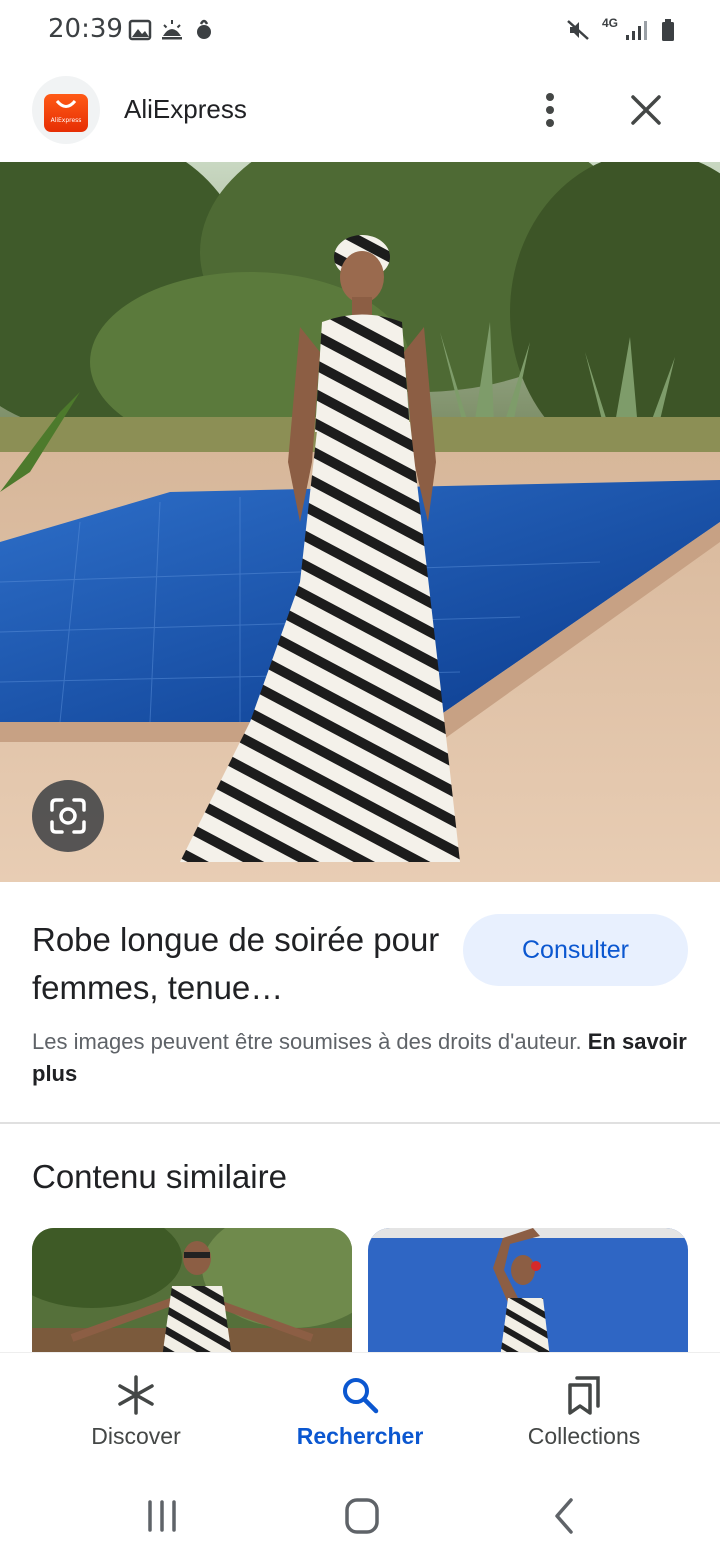 This screenshot has width=720, height=1560. What do you see at coordinates (578, 30) in the screenshot?
I see `mute-icon` at bounding box center [578, 30].